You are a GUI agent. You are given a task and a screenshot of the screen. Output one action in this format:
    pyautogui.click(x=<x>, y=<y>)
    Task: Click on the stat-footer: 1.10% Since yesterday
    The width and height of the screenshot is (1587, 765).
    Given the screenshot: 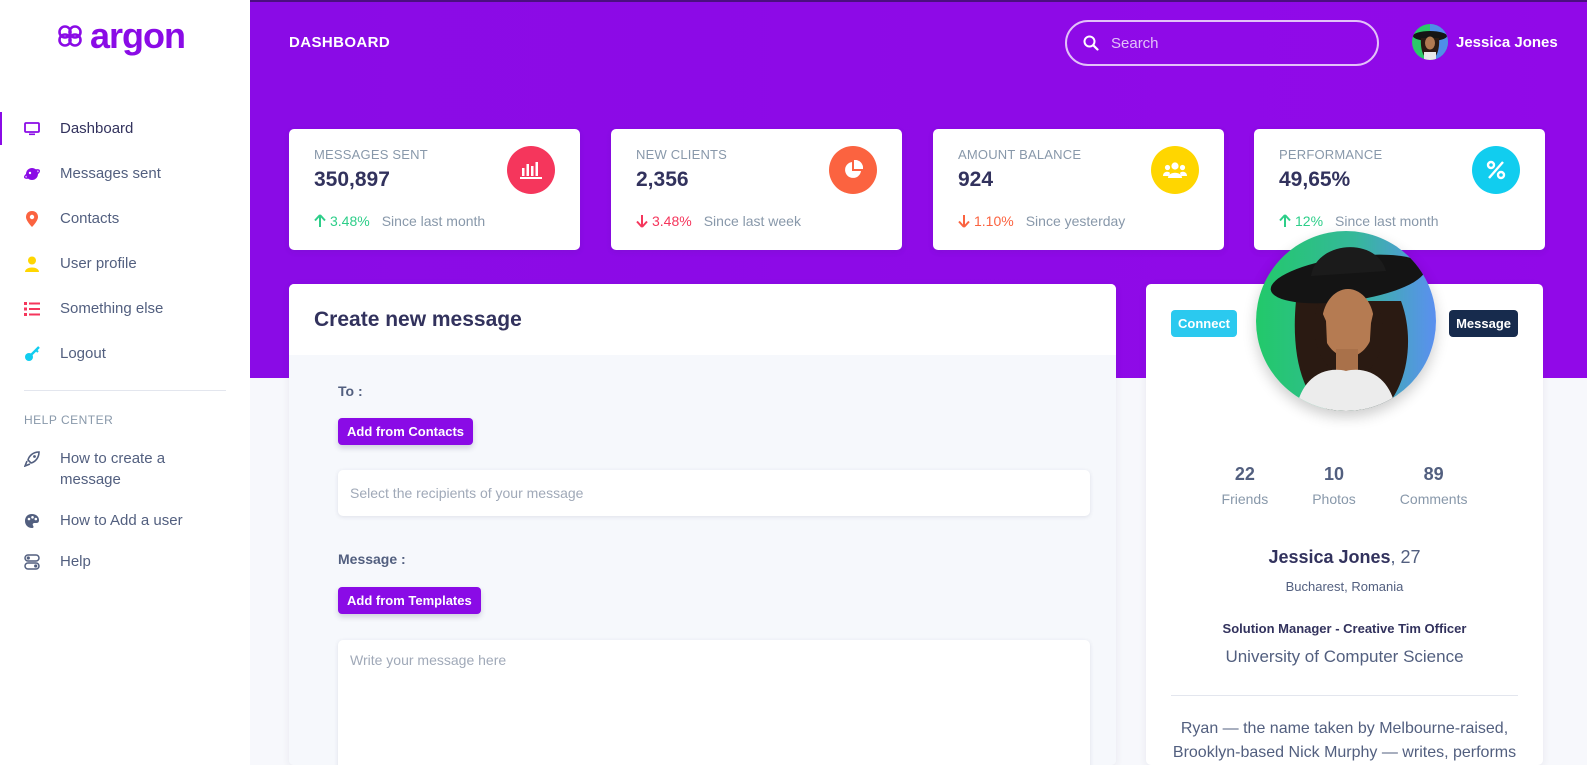 What is the action you would take?
    pyautogui.click(x=1041, y=221)
    